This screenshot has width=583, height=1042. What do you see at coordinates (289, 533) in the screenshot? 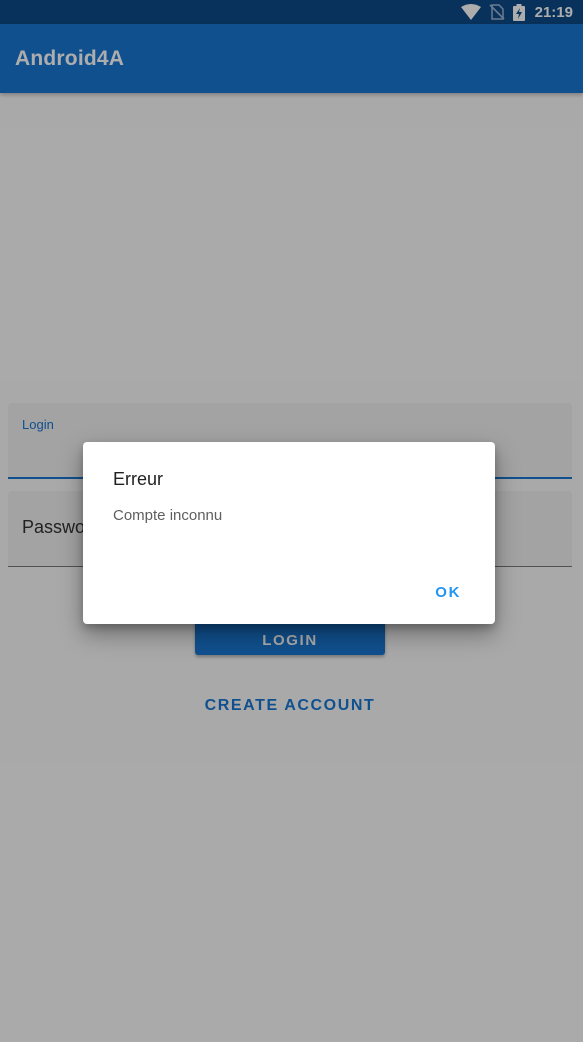
I see `error-dialog: Erreur Compte inconnu OK` at bounding box center [289, 533].